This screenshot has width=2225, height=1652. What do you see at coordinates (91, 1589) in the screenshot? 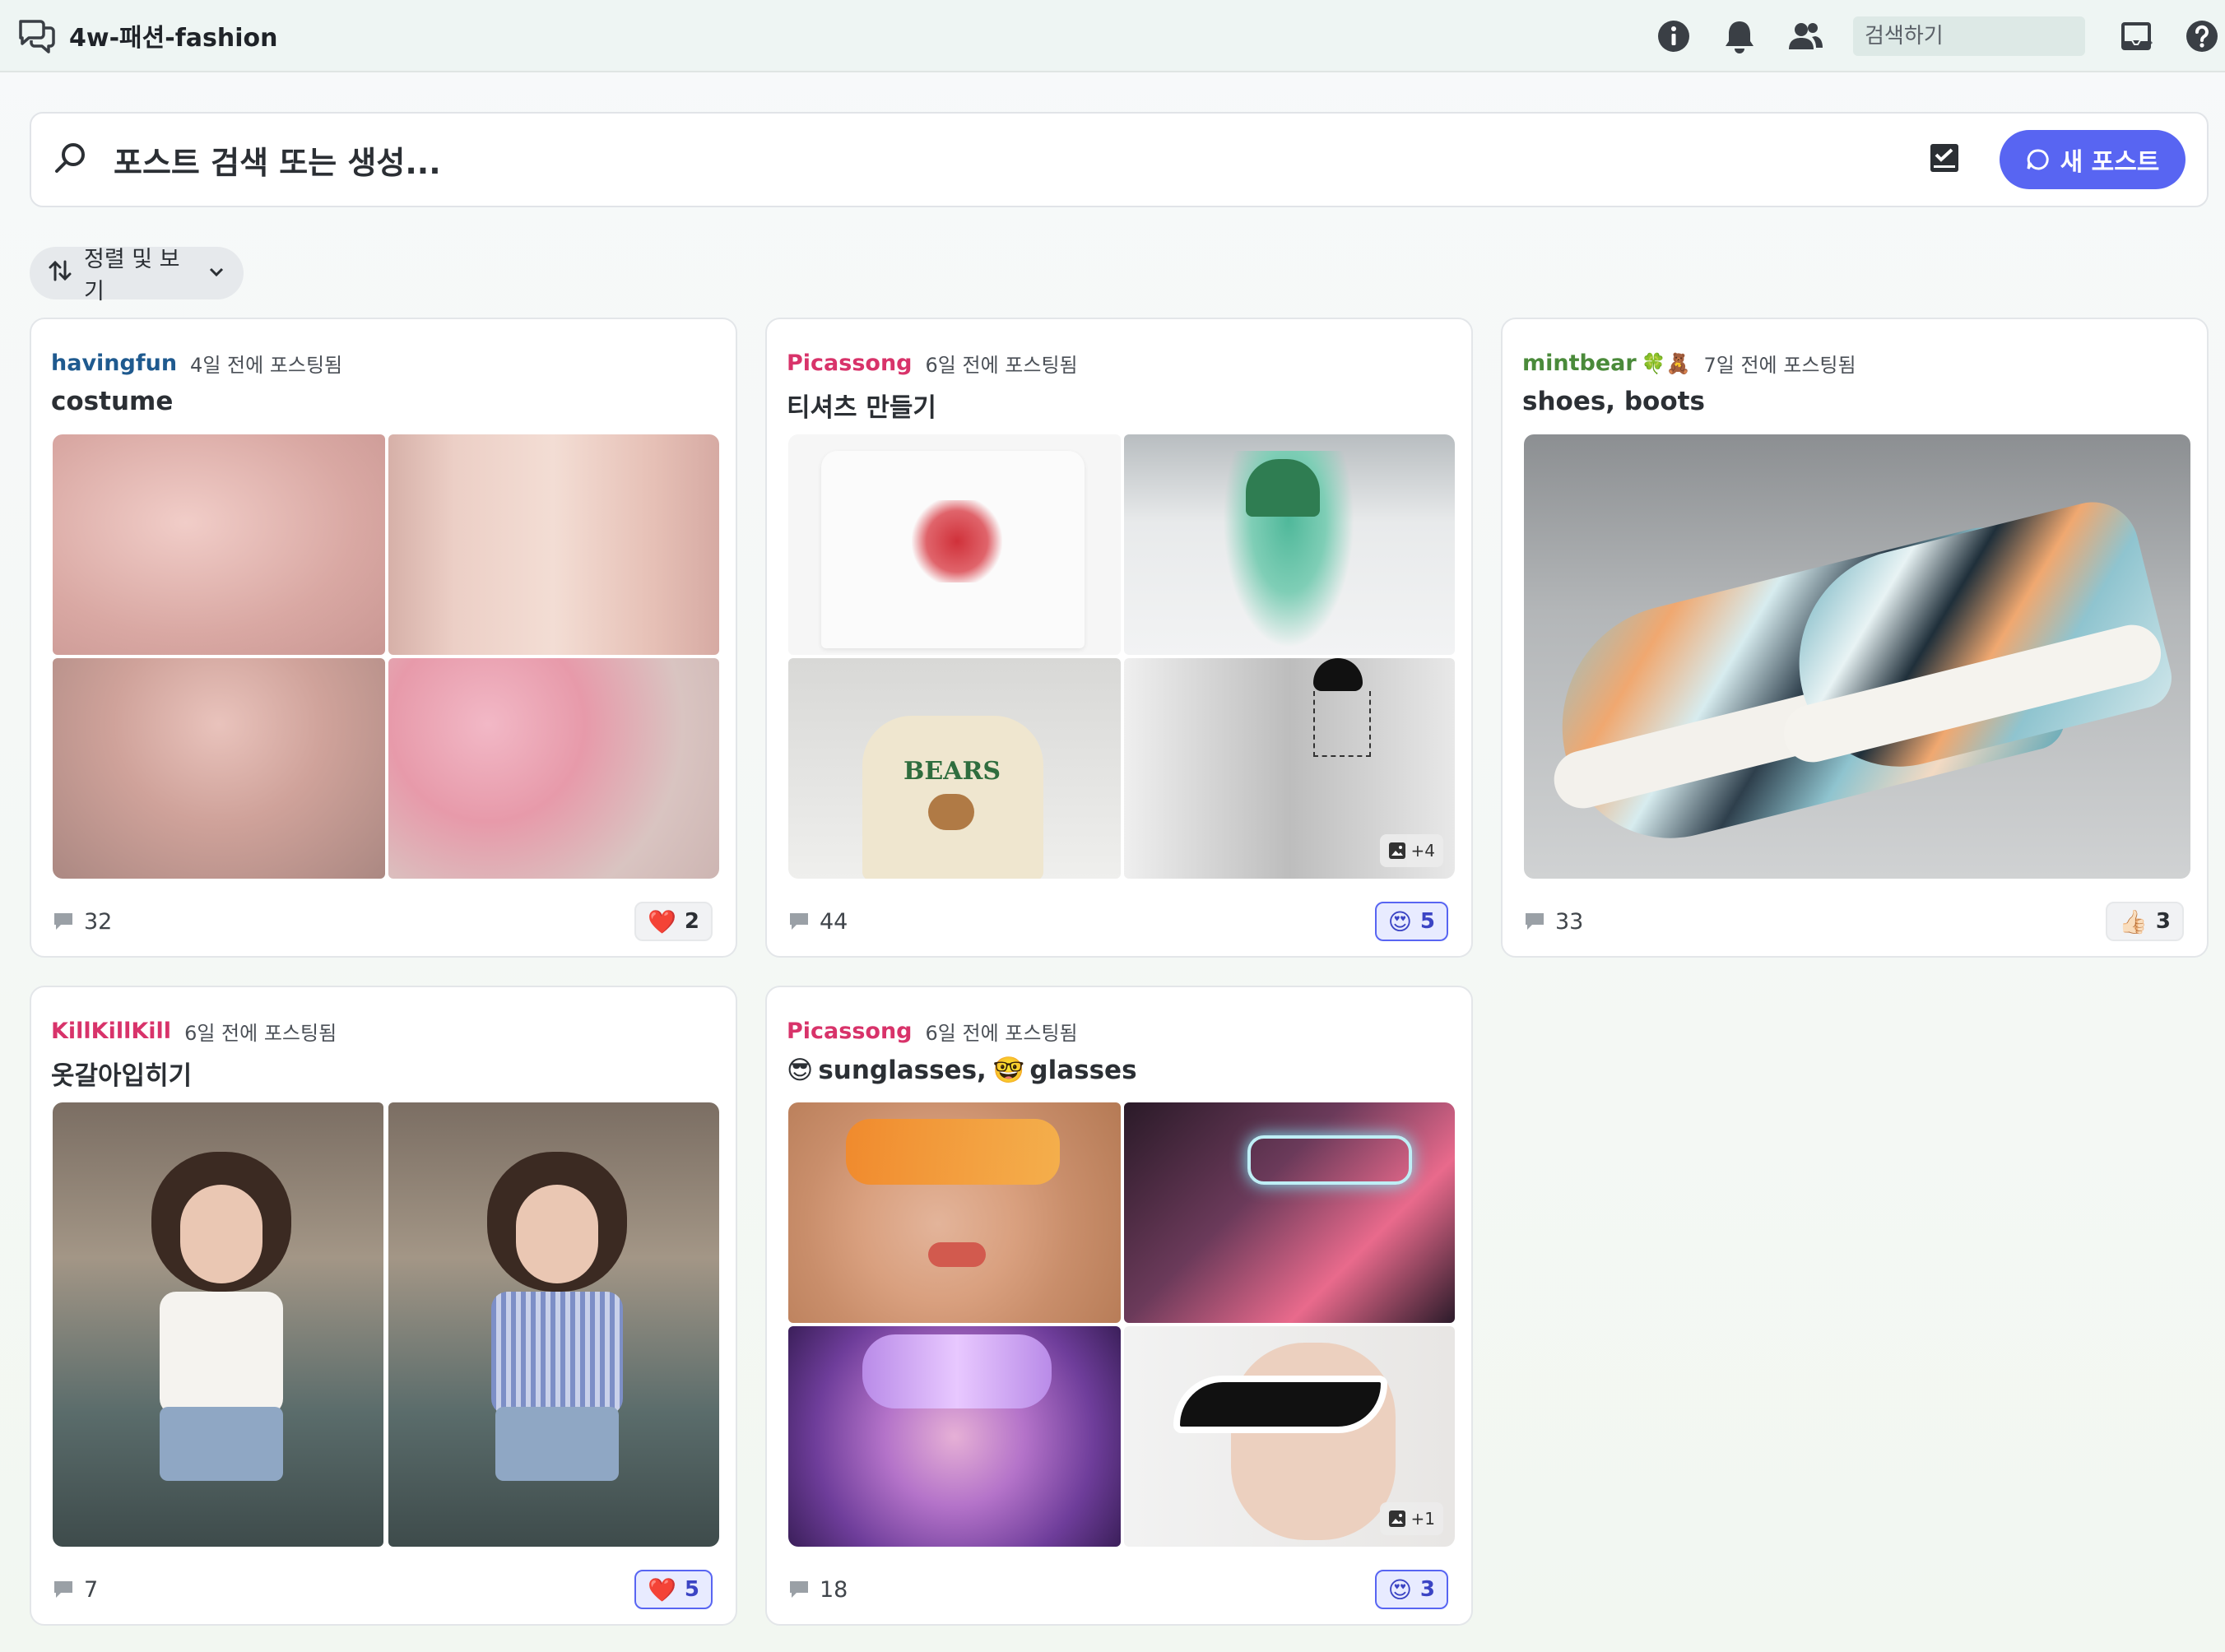
I see `comment-count-value: 7` at bounding box center [91, 1589].